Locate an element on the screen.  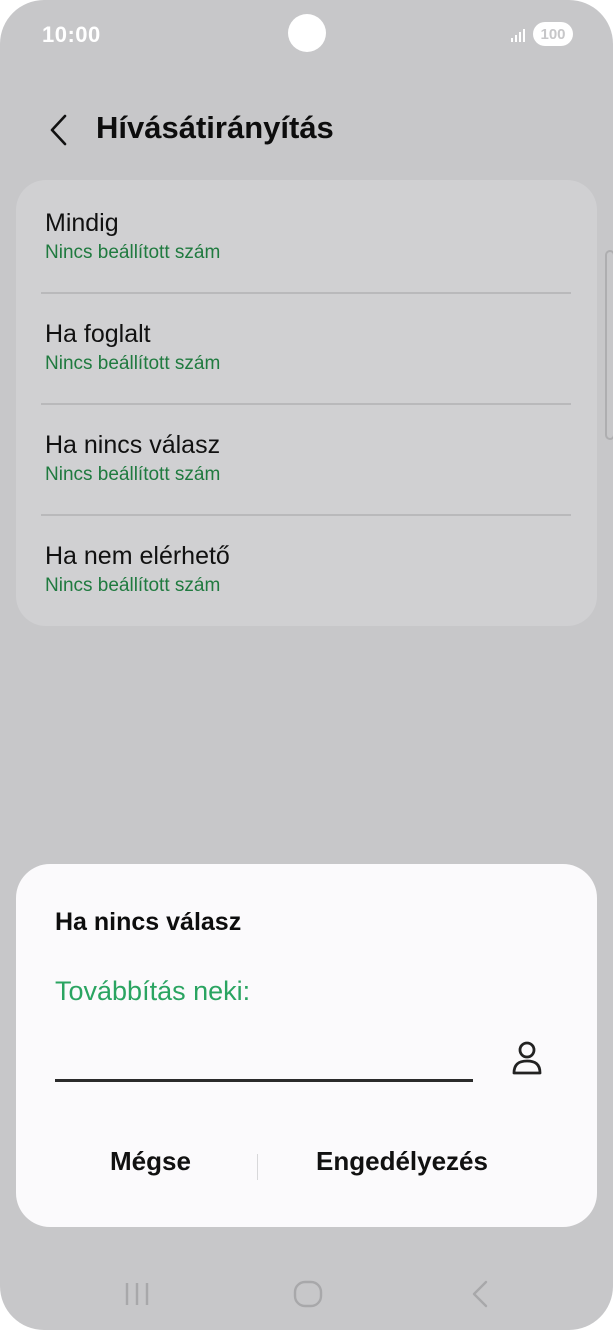
option-title: Mindig is located at coordinates (82, 223).